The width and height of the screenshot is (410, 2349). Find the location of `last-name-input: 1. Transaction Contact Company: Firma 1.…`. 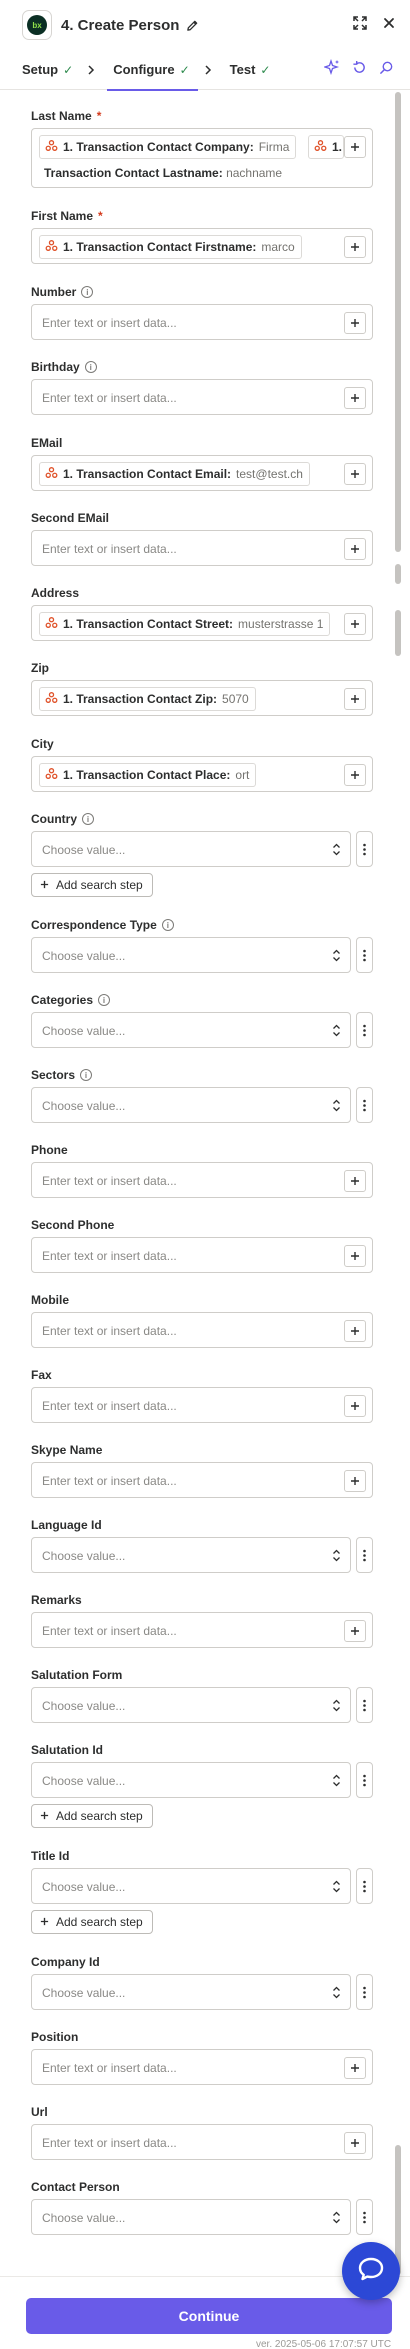

last-name-input: 1. Transaction Contact Company: Firma 1.… is located at coordinates (202, 158).